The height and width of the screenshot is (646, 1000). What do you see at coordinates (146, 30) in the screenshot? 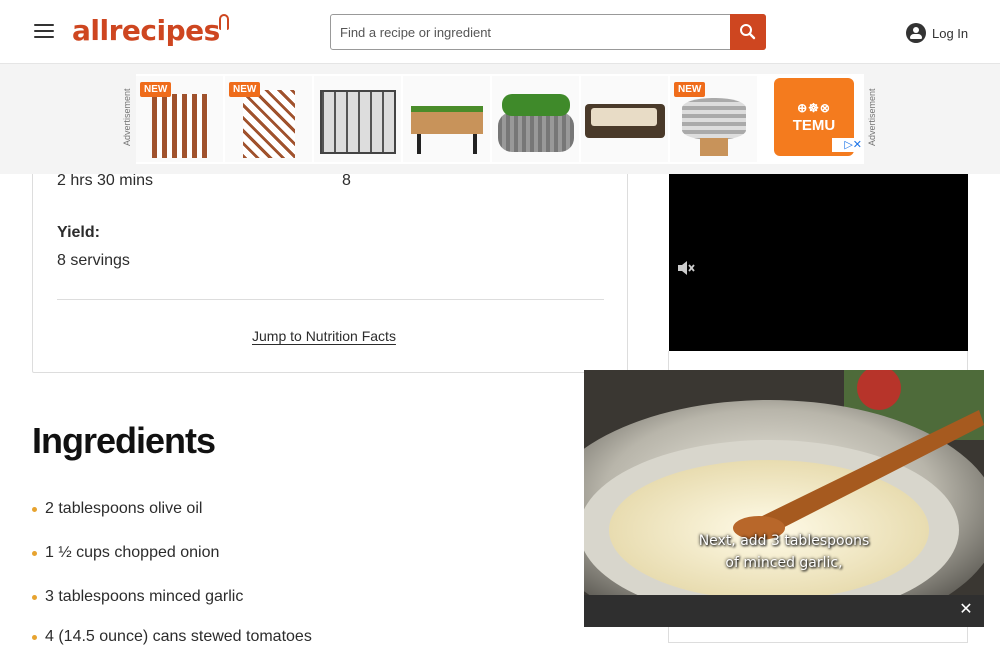
I see `logo-text: allrecipes` at bounding box center [146, 30].